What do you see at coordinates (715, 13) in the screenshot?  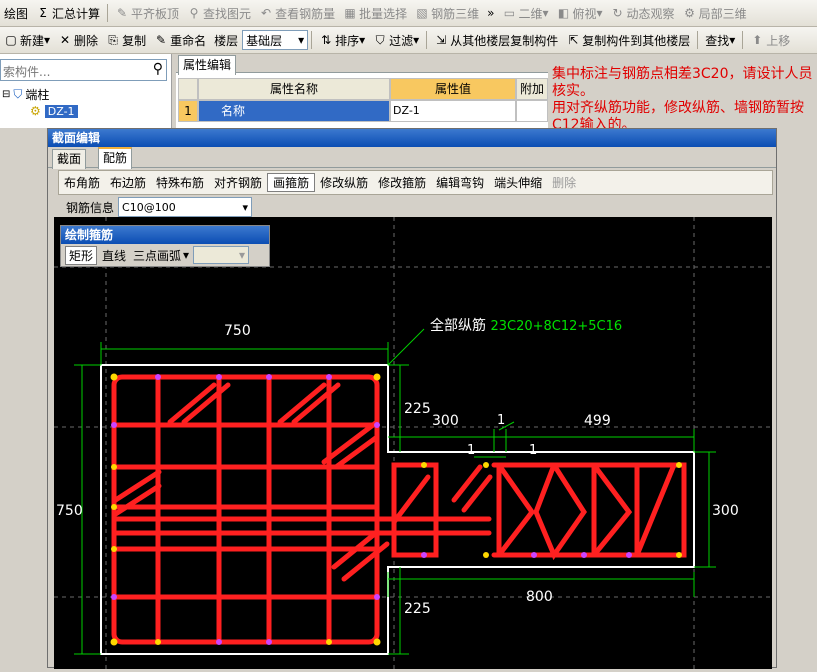 I see `local-3d-button: ⚙ 局部三维` at bounding box center [715, 13].